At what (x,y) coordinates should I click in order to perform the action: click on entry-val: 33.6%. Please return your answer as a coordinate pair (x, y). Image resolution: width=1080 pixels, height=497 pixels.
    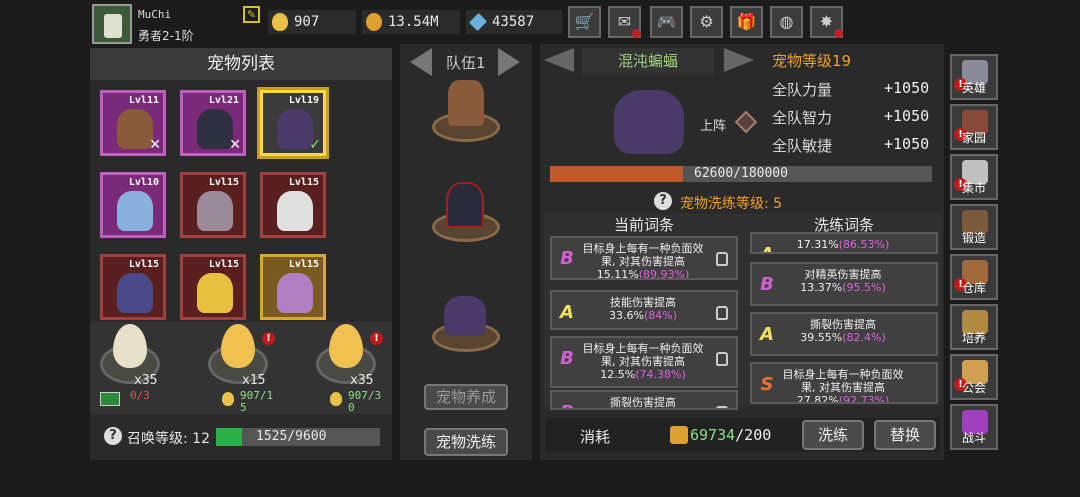
    Looking at the image, I should click on (626, 315).